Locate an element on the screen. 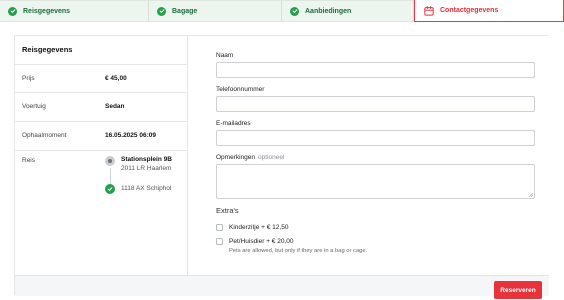  destination-address: 1118 AX Schiphol is located at coordinates (146, 188).